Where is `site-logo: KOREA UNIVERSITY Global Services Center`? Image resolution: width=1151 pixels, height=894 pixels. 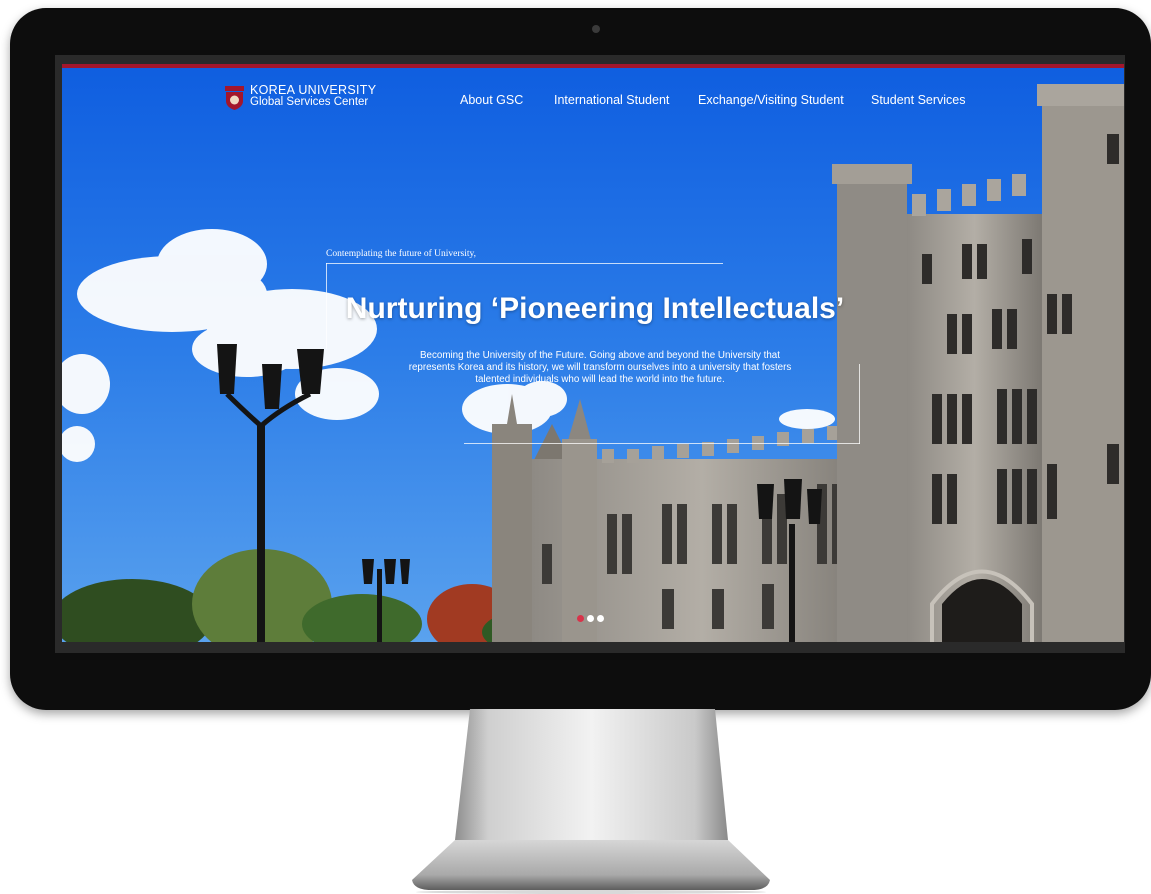 site-logo: KOREA UNIVERSITY Global Services Center is located at coordinates (300, 97).